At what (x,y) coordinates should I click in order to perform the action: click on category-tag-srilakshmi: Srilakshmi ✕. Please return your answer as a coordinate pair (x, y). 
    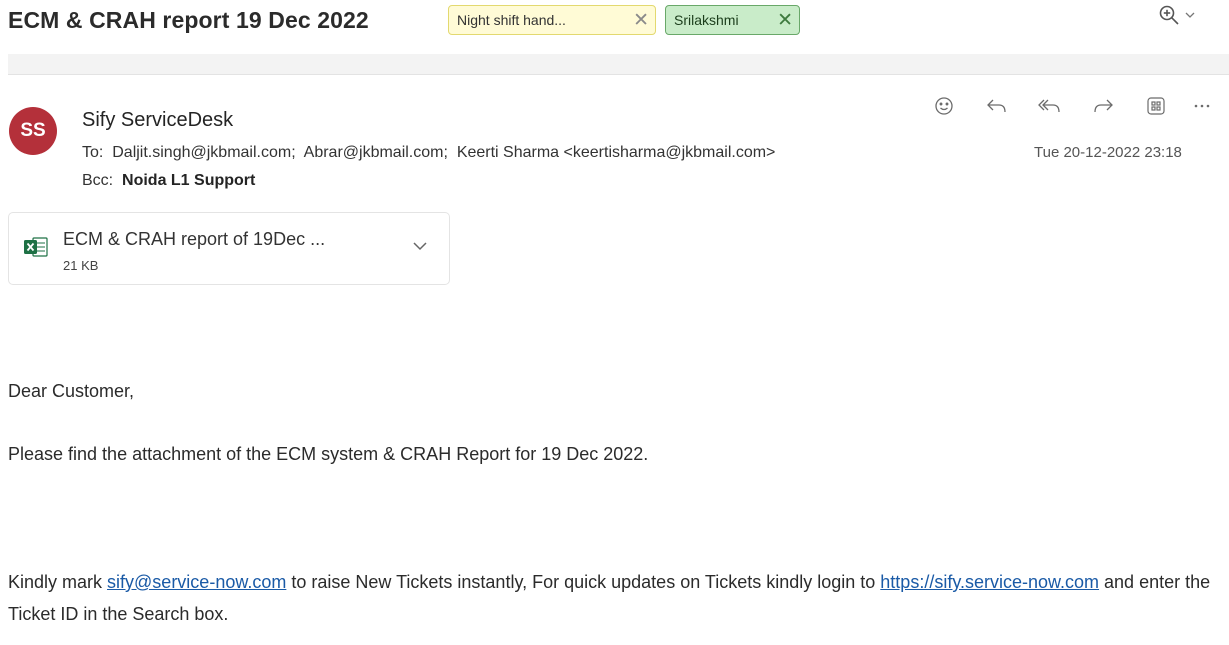
    Looking at the image, I should click on (732, 20).